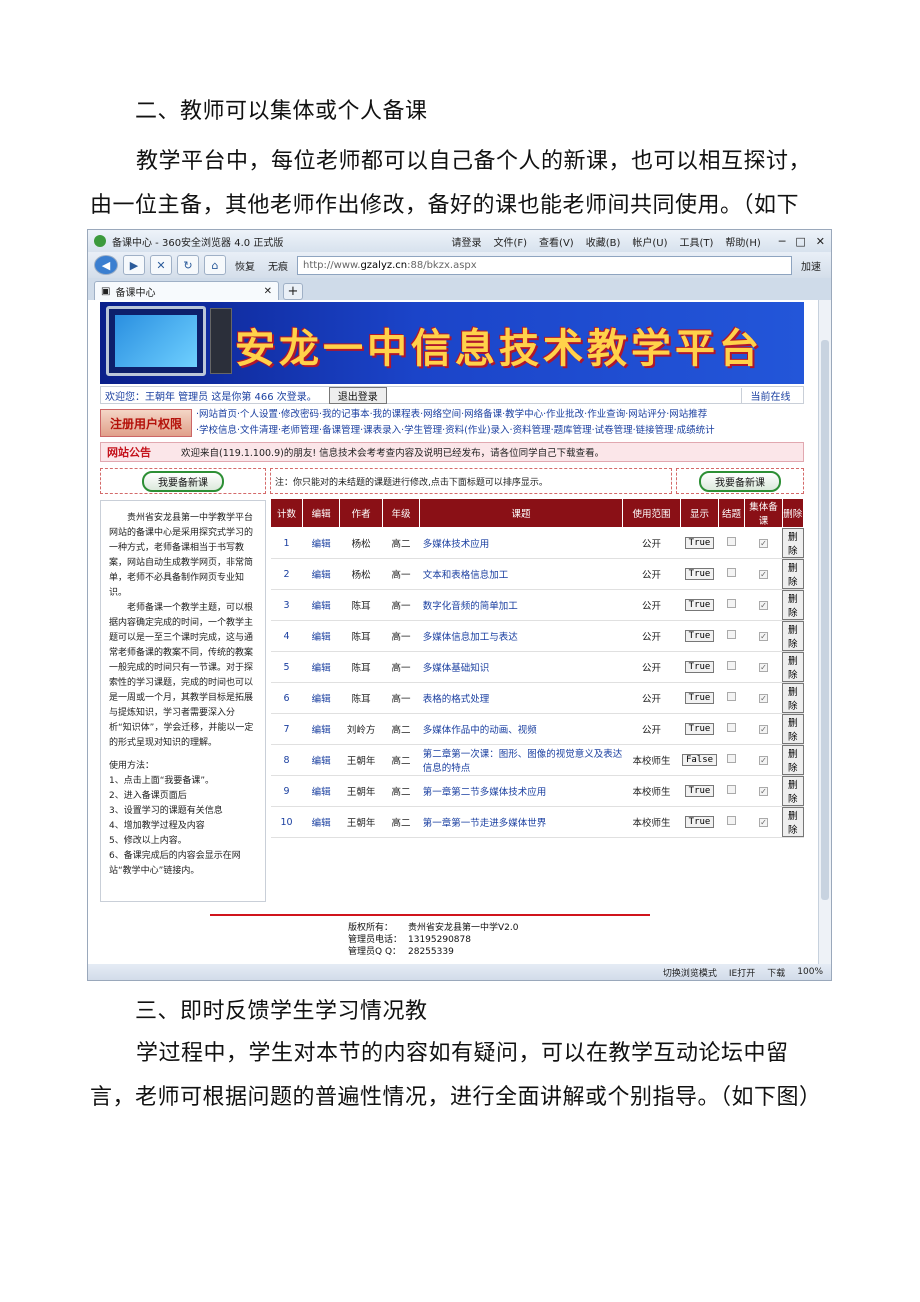  Describe the element at coordinates (521, 760) in the screenshot. I see `topic-link: 第二章第一次课：图形、图像的视觉意义及表达信息的特点` at that location.